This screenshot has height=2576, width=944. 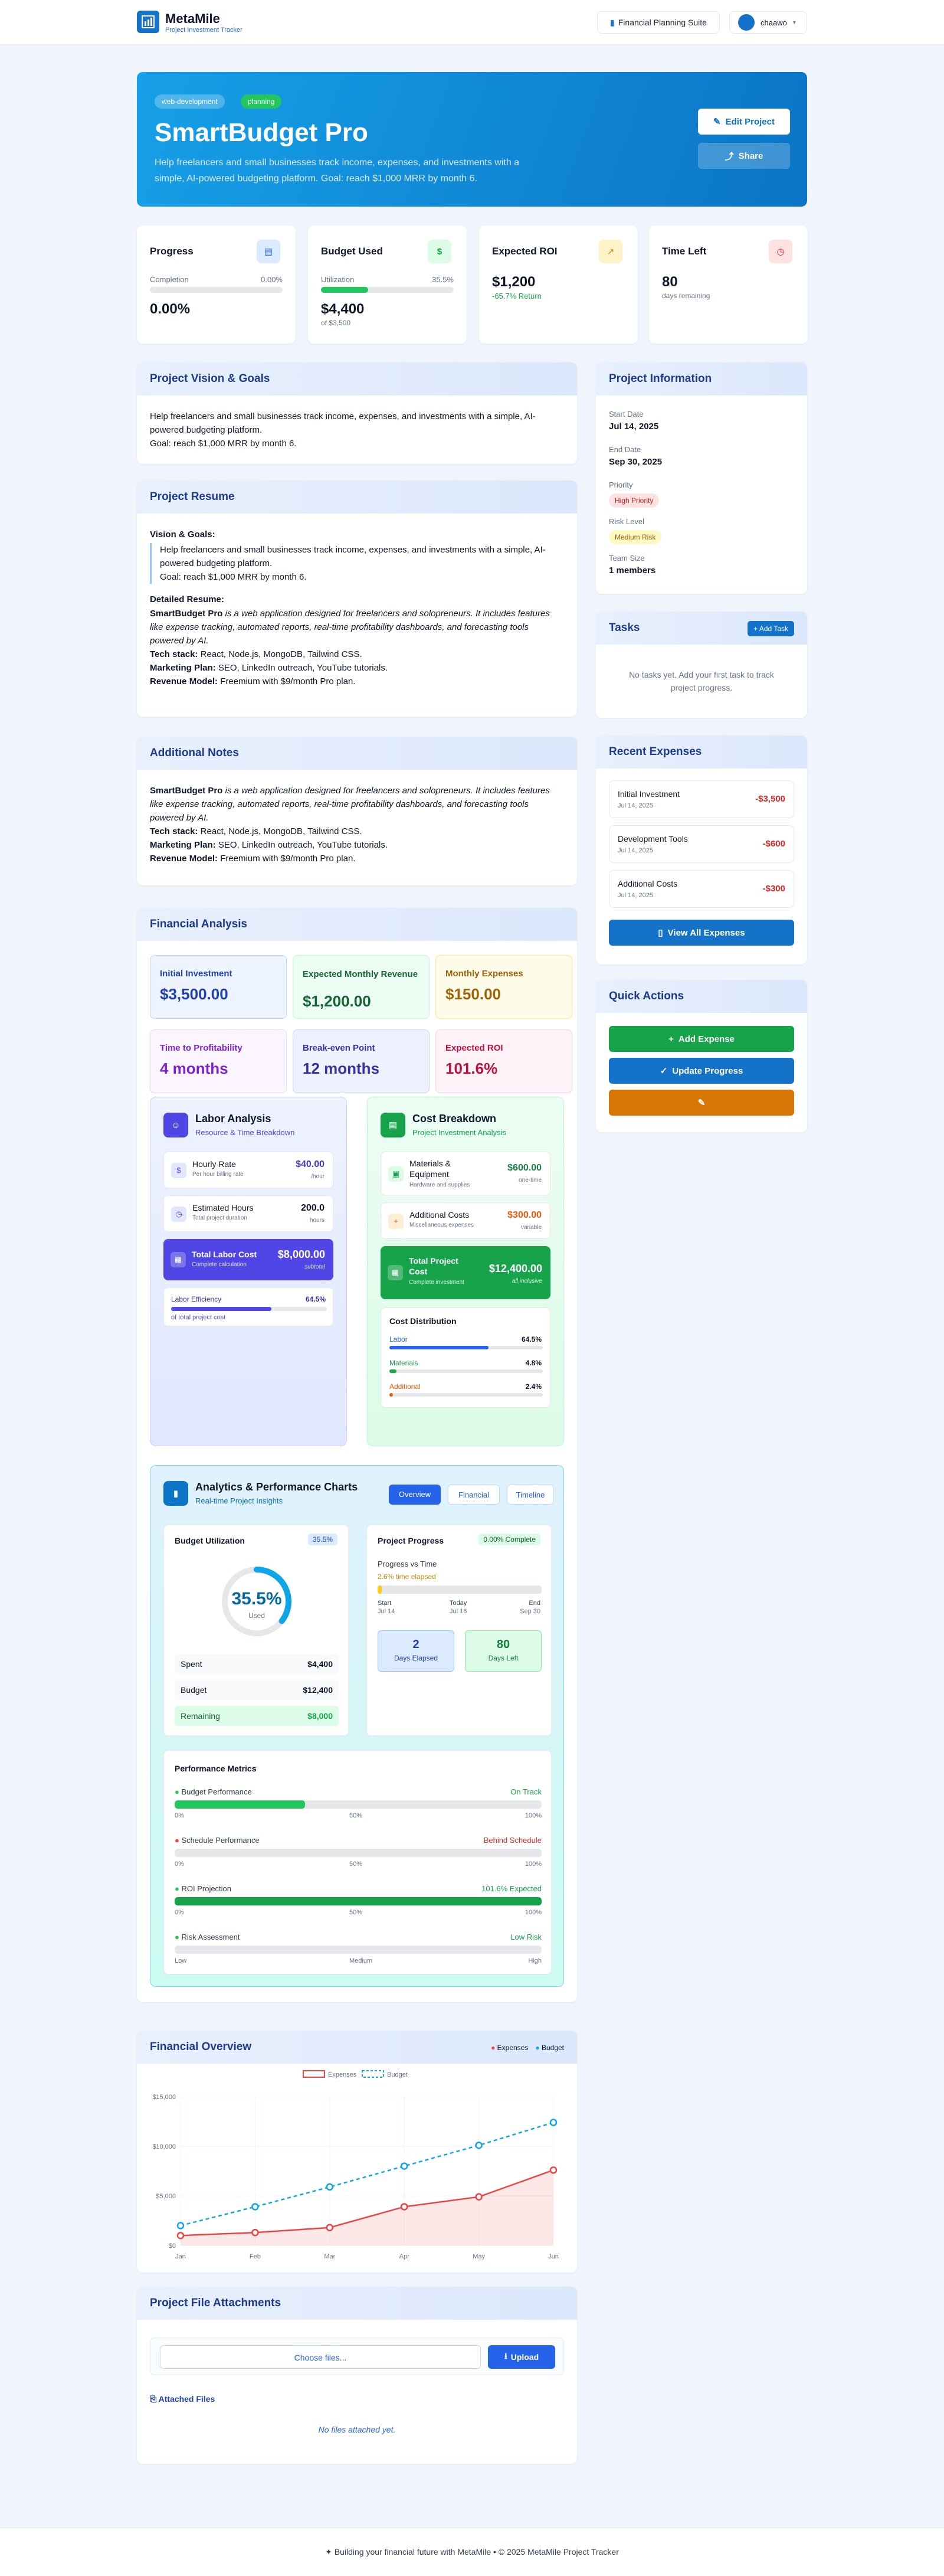 What do you see at coordinates (361, 987) in the screenshot?
I see `monthly-revenue-card: Expected Monthly Revenue $1,200.00` at bounding box center [361, 987].